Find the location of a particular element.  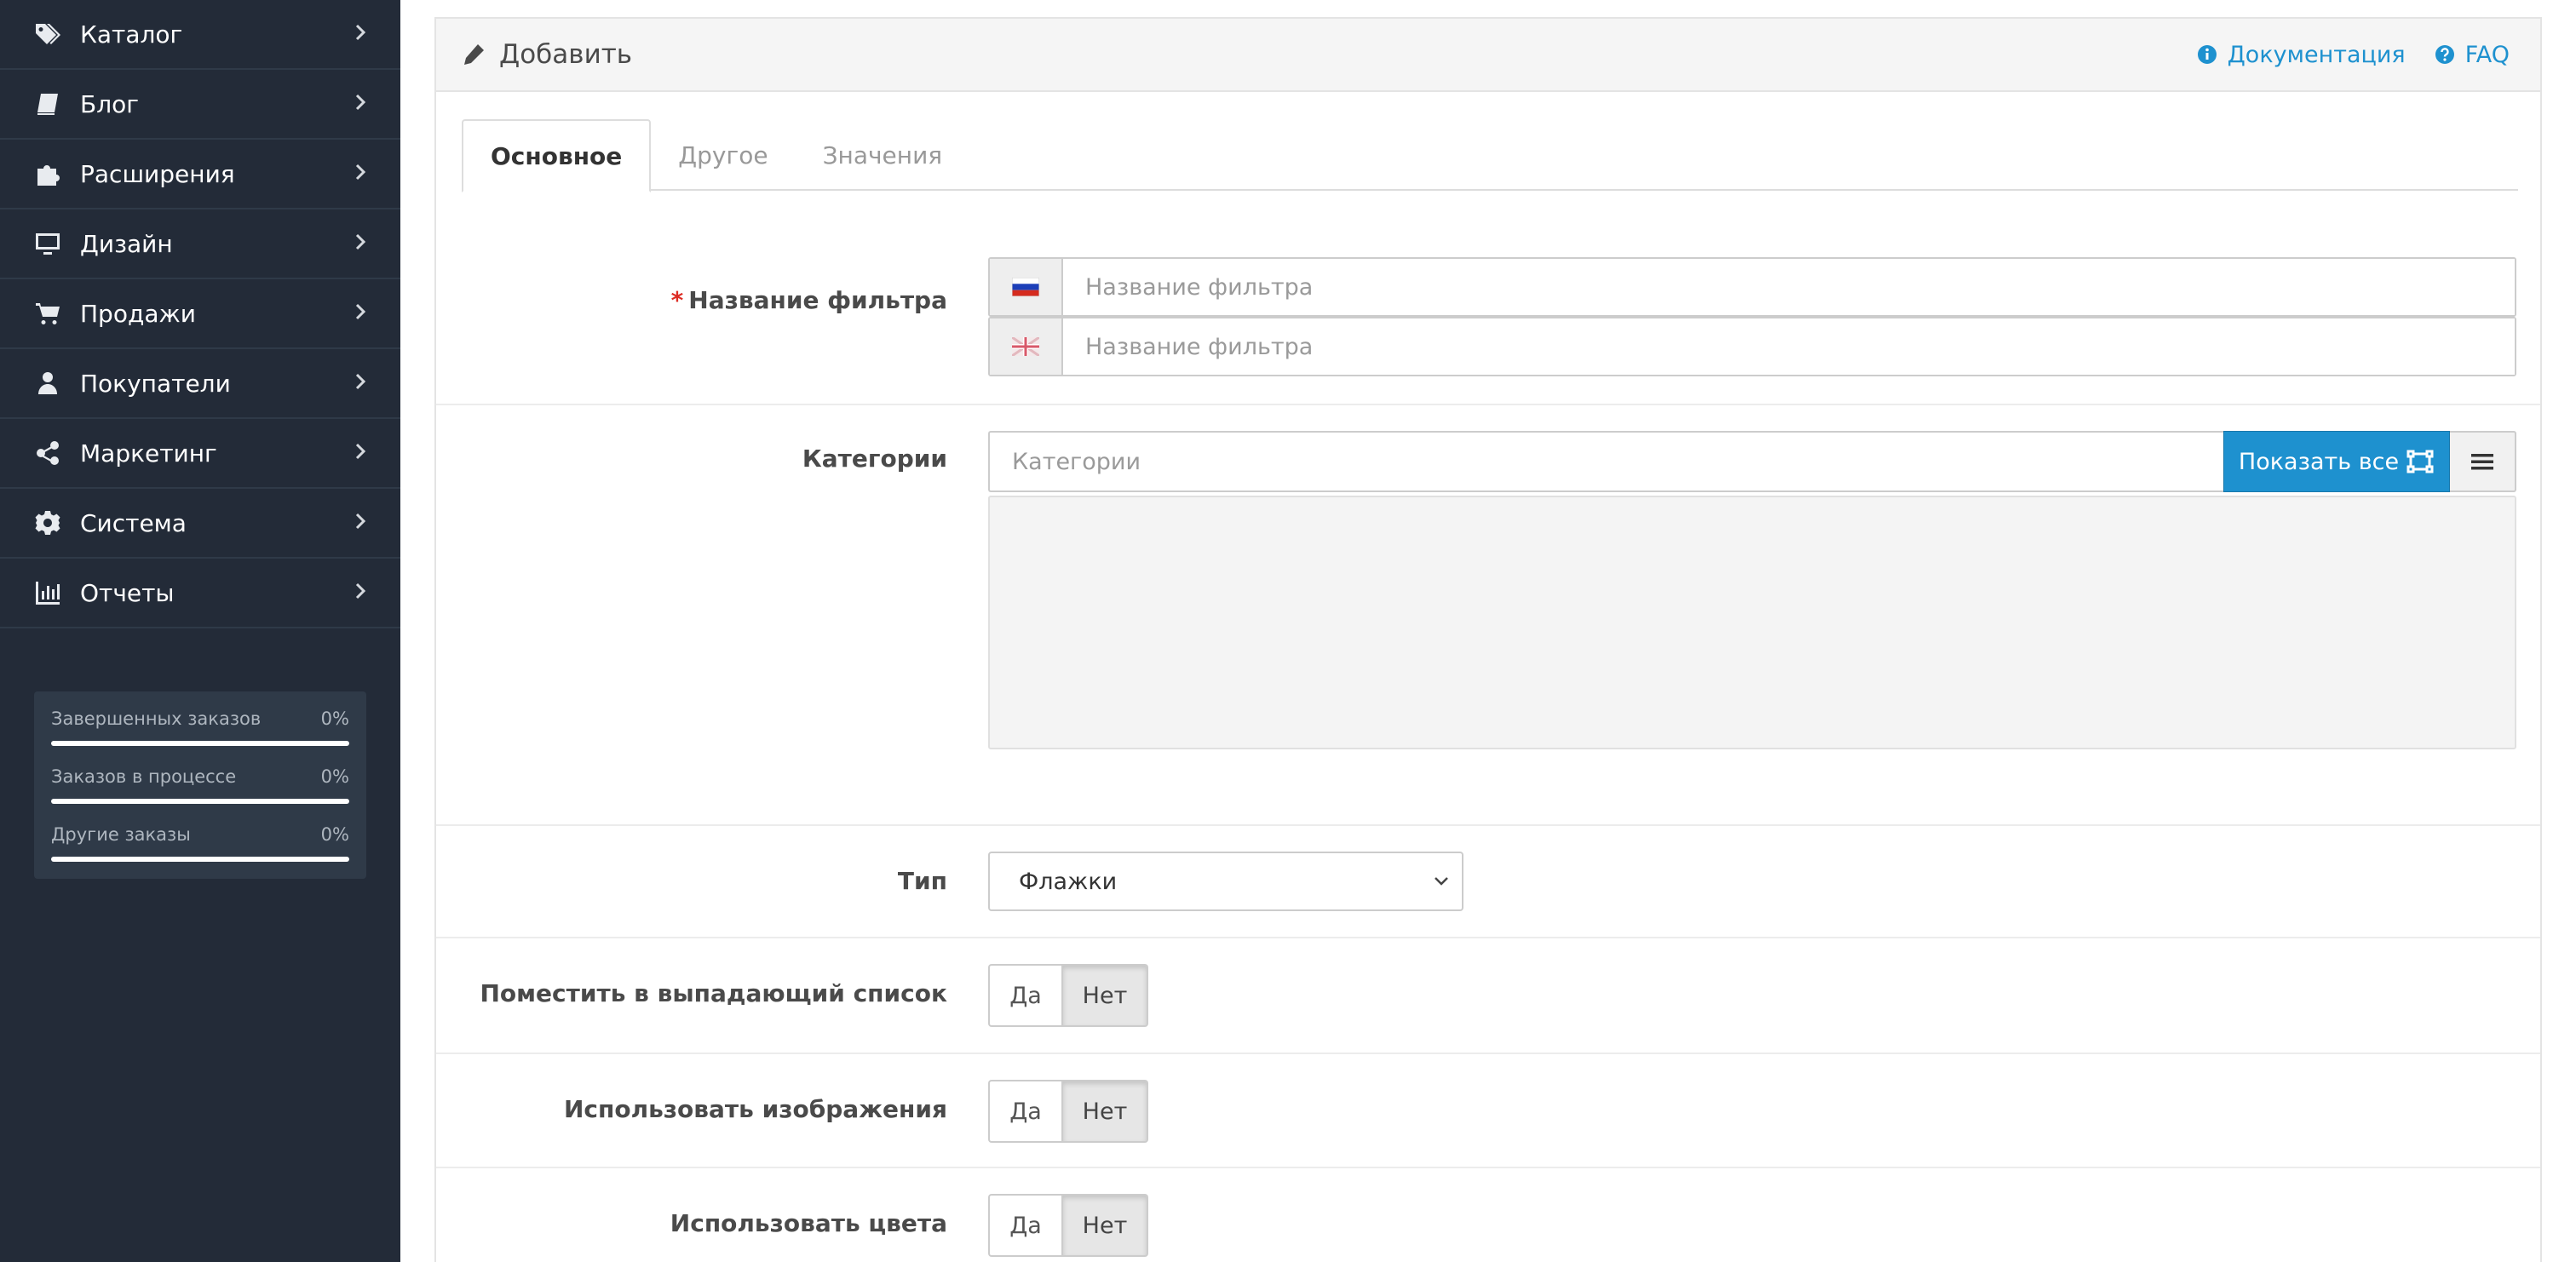

bar-chart-icon is located at coordinates (48, 592).